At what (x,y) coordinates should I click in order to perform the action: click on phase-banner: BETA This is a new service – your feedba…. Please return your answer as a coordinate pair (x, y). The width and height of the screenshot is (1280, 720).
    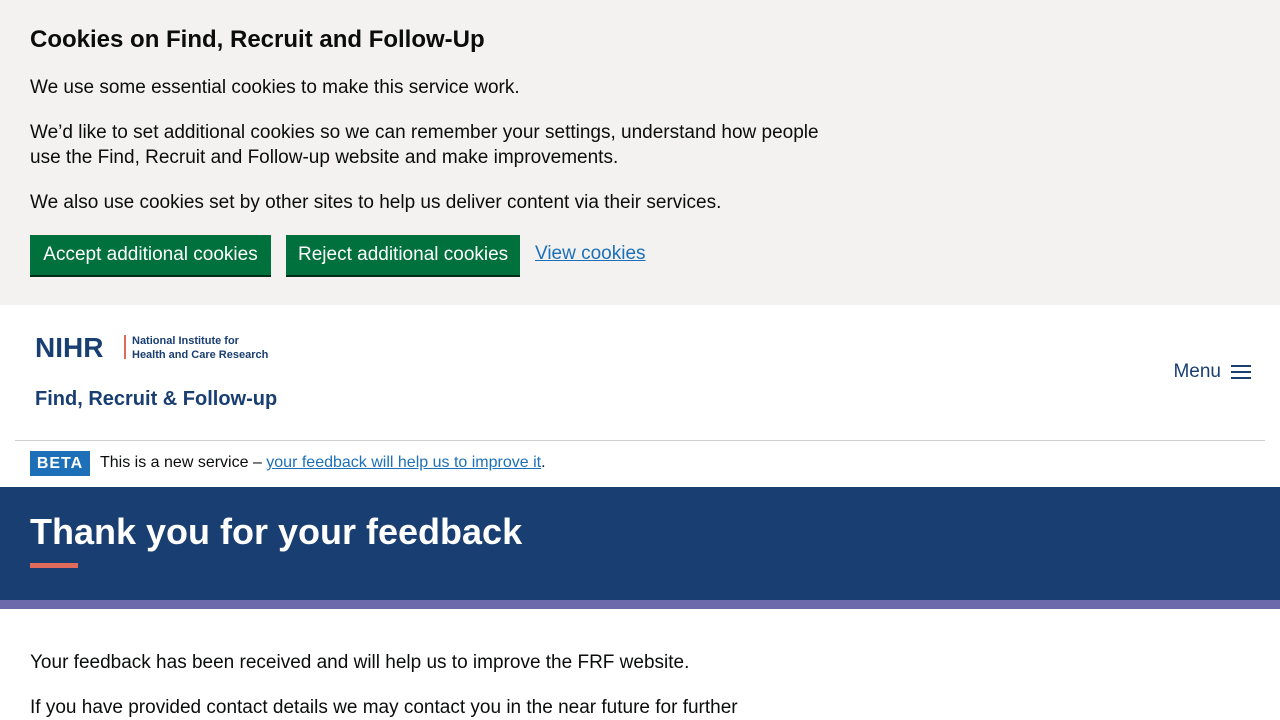
    Looking at the image, I should click on (640, 464).